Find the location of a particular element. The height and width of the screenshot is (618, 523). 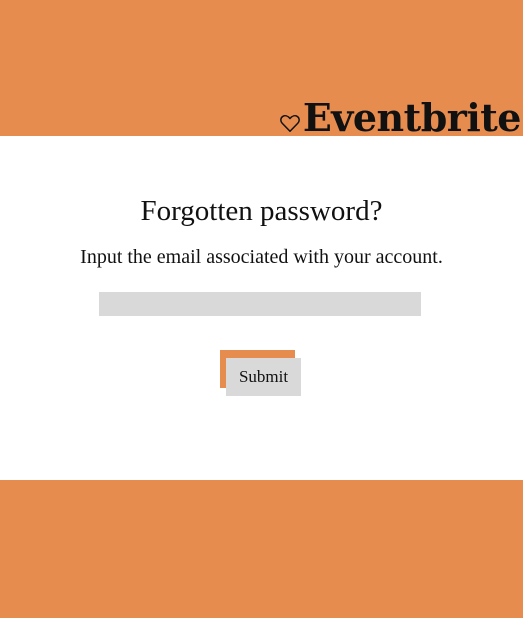

brand-name: Eventbrite is located at coordinates (412, 117).